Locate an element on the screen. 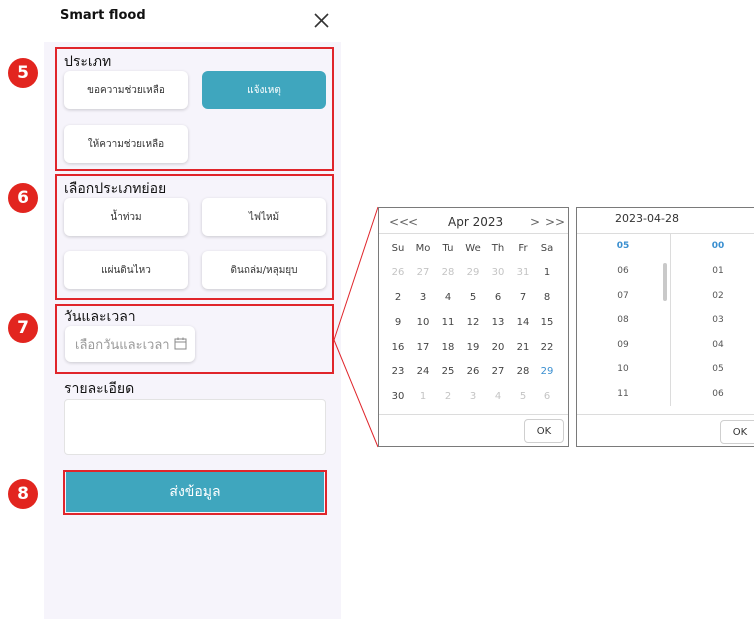 This screenshot has width=754, height=619. prev-month-button: < is located at coordinates (413, 222).